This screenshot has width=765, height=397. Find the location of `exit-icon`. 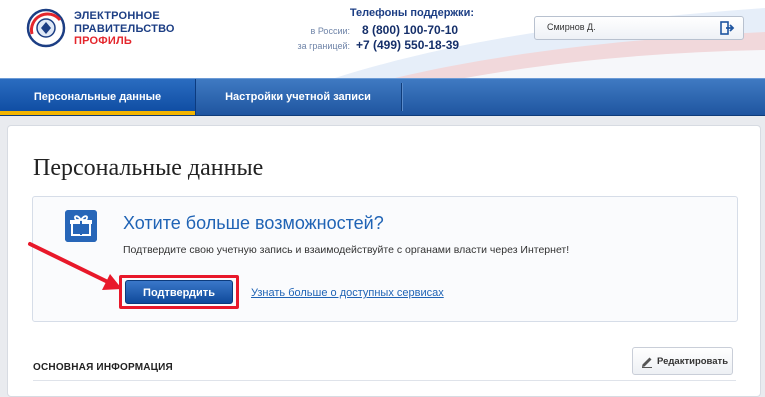

exit-icon is located at coordinates (727, 28).